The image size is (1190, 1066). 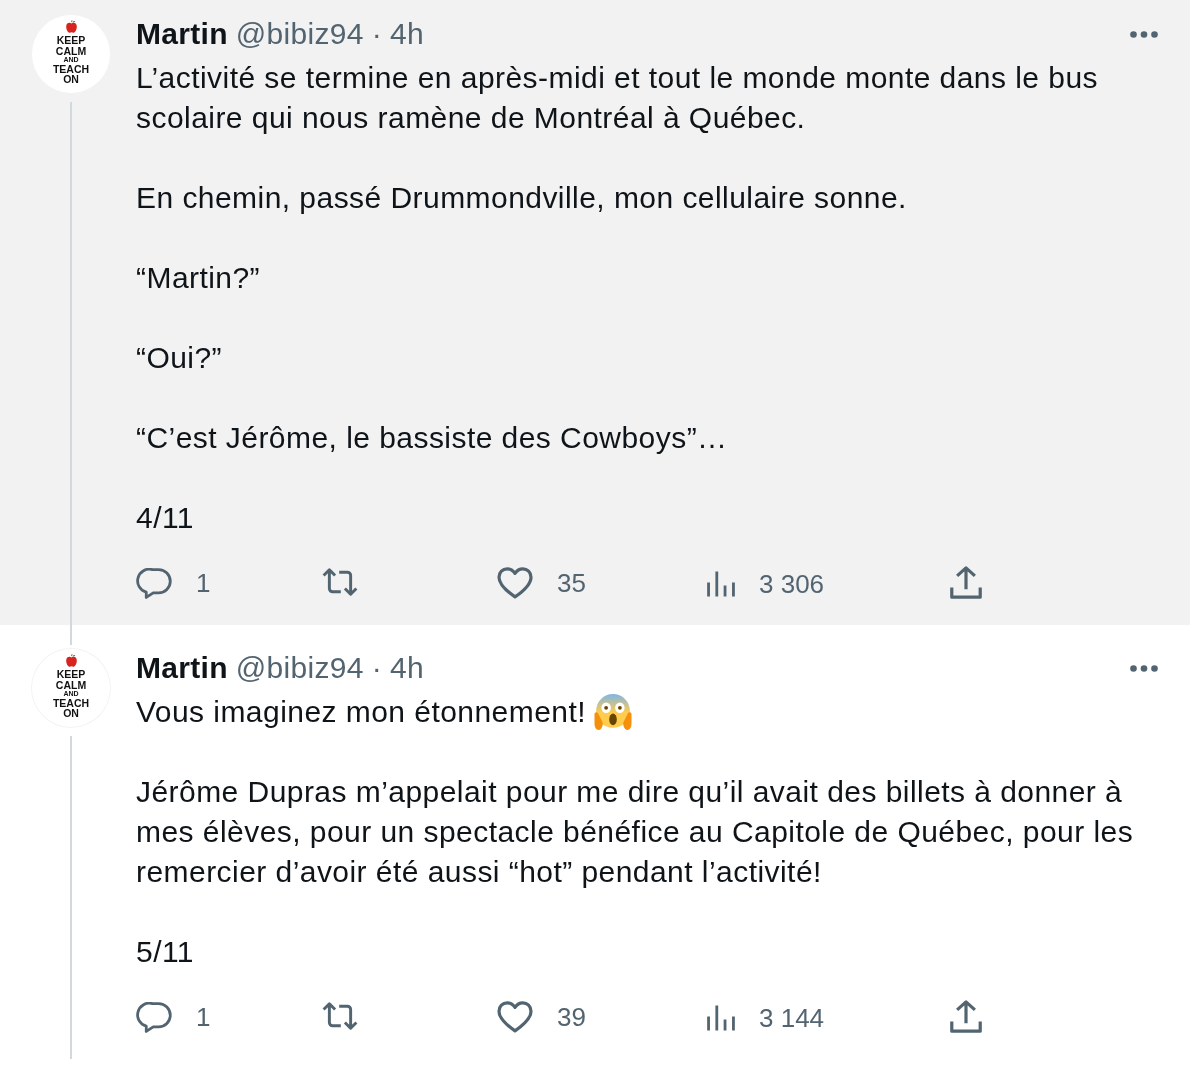 I want to click on tweet-text: 5/11, so click(x=165, y=951).